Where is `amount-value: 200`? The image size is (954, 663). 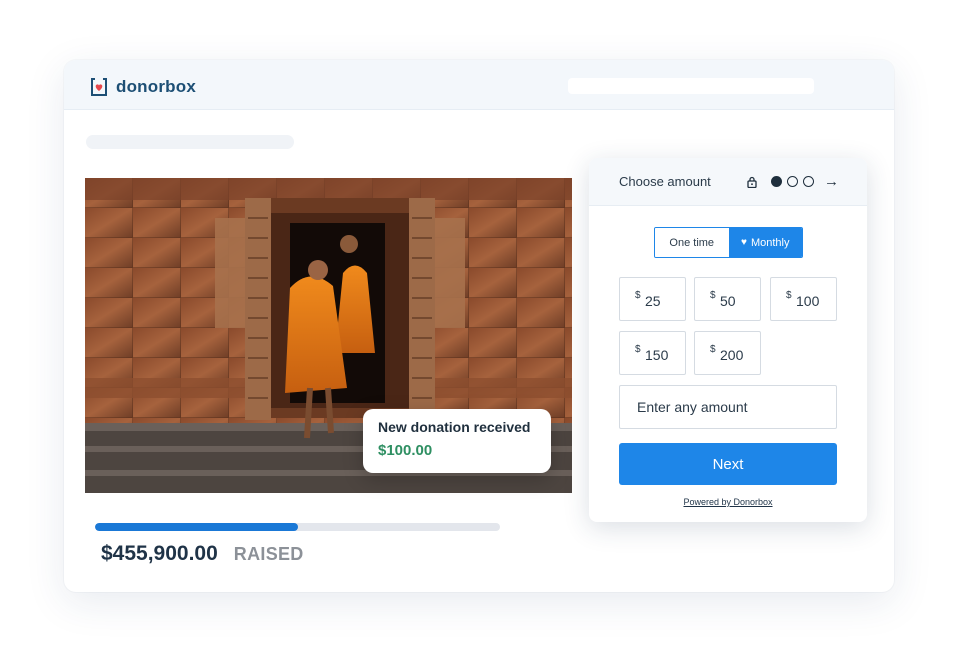
amount-value: 200 is located at coordinates (732, 355).